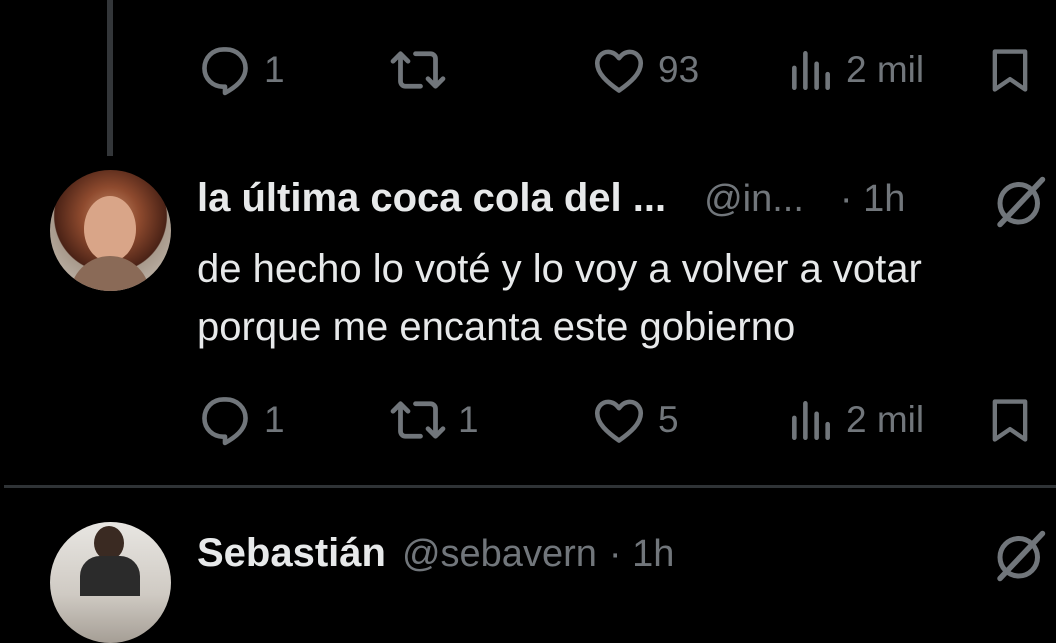 Image resolution: width=1056 pixels, height=643 pixels. I want to click on like-button: 93, so click(644, 70).